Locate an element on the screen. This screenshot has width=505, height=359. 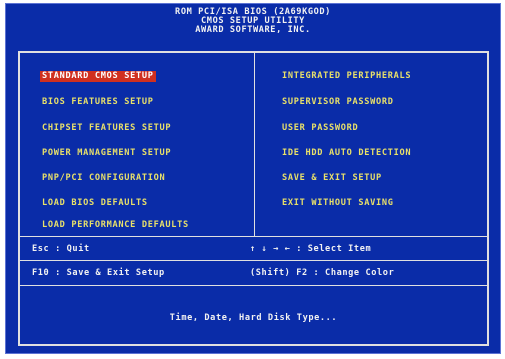
menu-item-integrated-peripherals: INTEGRATED PERIPHERALS is located at coordinates (346, 76).